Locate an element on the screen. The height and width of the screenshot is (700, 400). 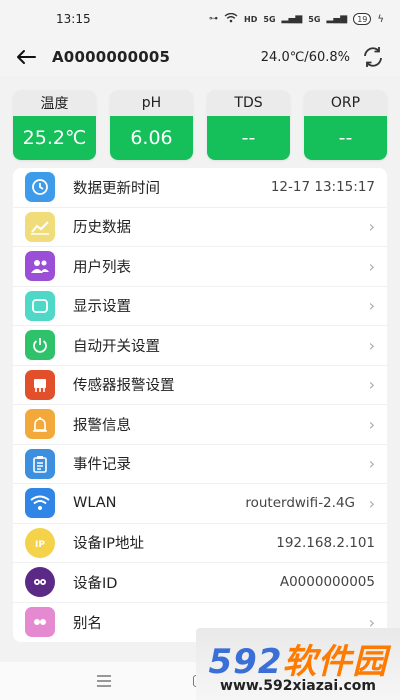
status-bar: 13:15 ⊶ HD 5G ▂▄▆ 5G ▂▄▆ 19 ϟ is located at coordinates (200, 19).